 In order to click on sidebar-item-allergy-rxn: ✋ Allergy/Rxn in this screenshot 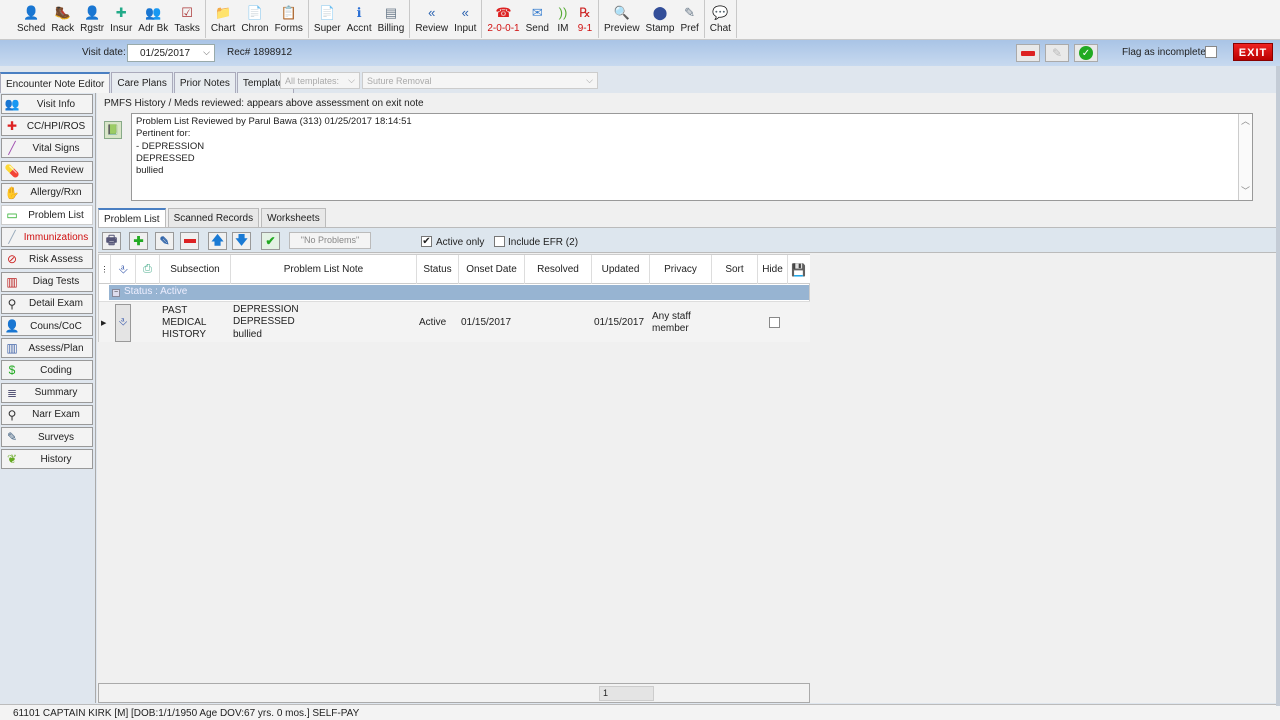, I will do `click(47, 192)`.